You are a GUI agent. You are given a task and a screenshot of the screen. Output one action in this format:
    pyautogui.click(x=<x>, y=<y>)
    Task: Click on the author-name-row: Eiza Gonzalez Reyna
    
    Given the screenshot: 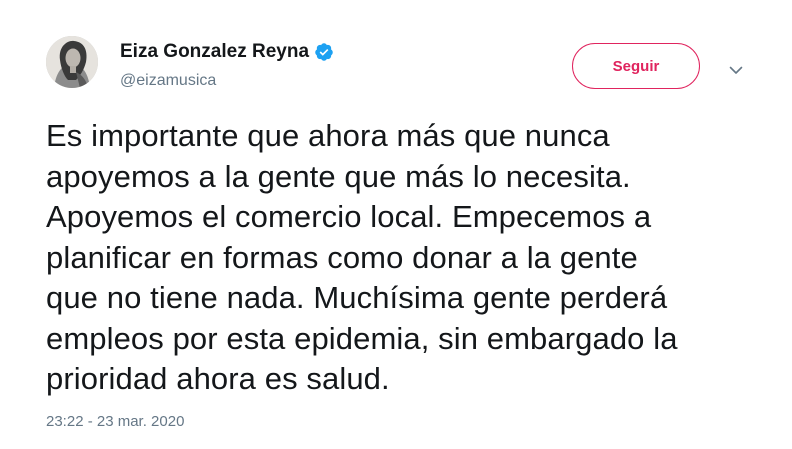 What is the action you would take?
    pyautogui.click(x=227, y=52)
    